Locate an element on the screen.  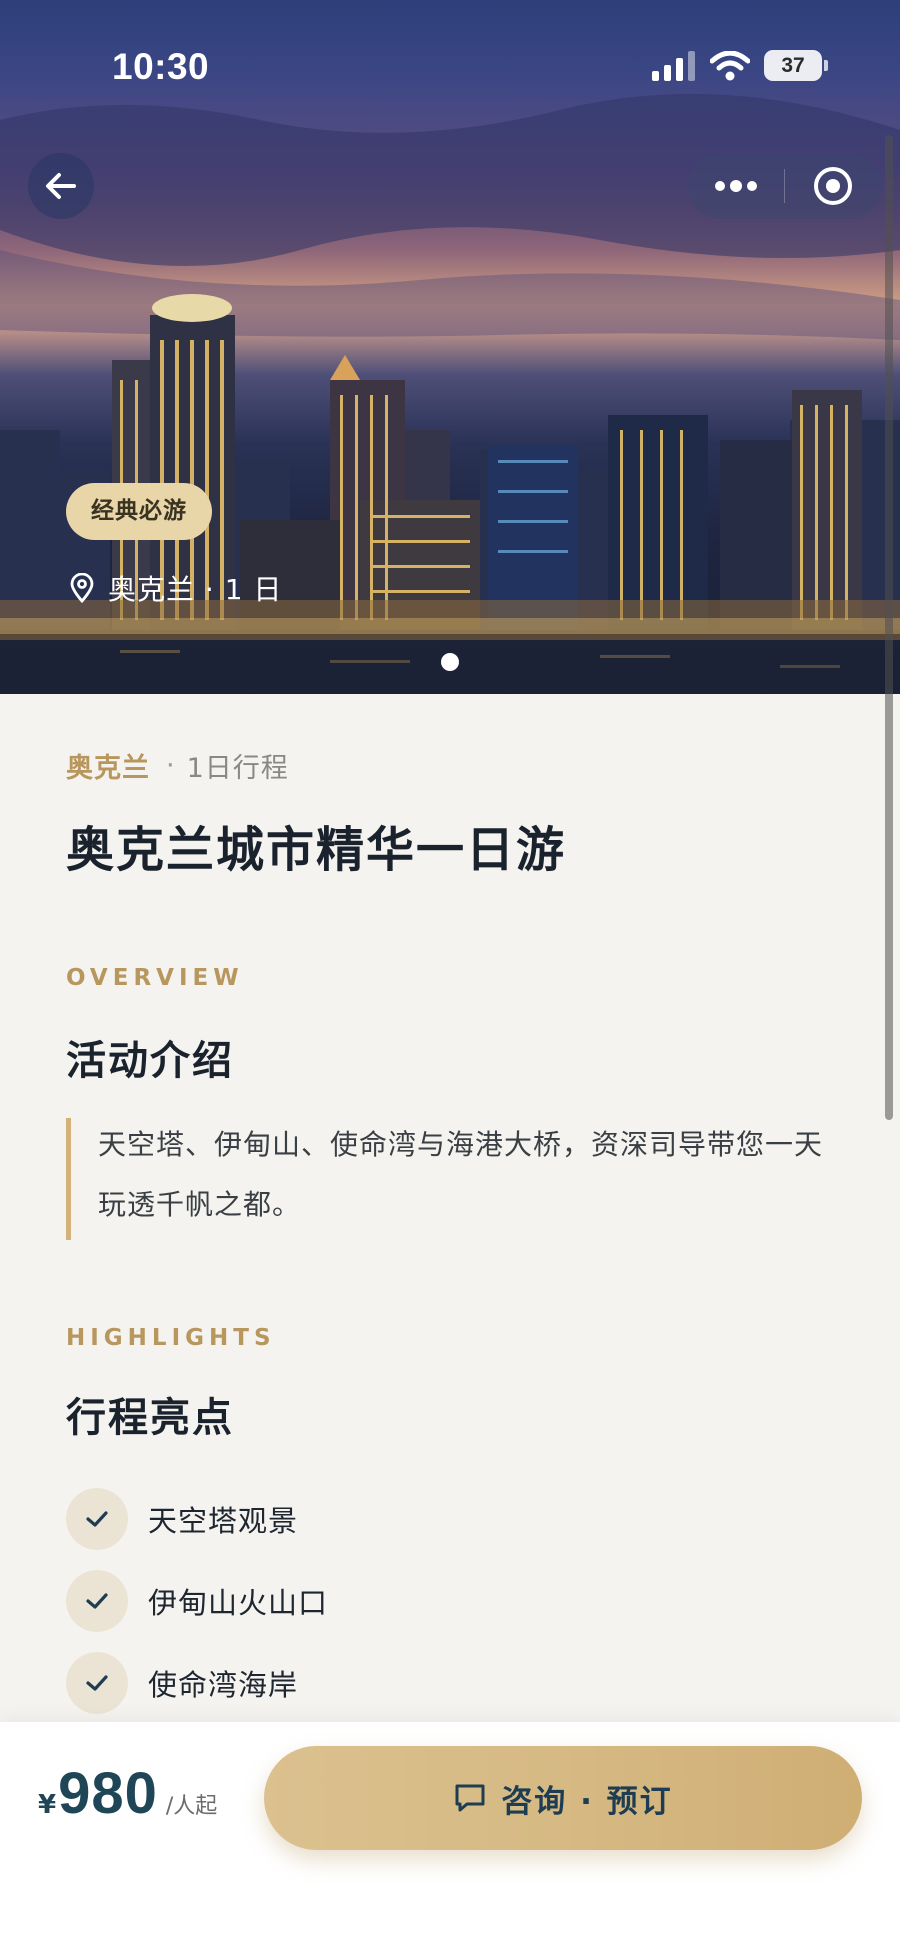
meta-city: 奥克兰 is located at coordinates (108, 768).